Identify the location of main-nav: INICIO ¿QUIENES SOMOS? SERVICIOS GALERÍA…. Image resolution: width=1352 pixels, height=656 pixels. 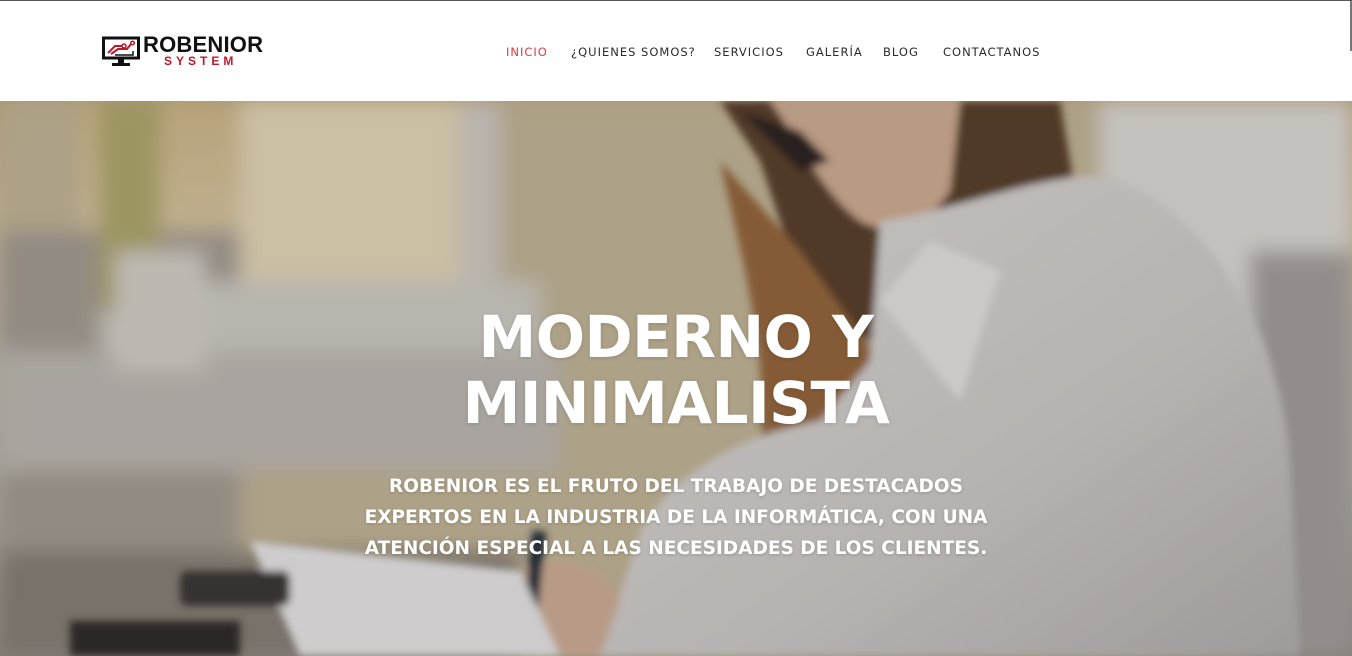
(676, 52).